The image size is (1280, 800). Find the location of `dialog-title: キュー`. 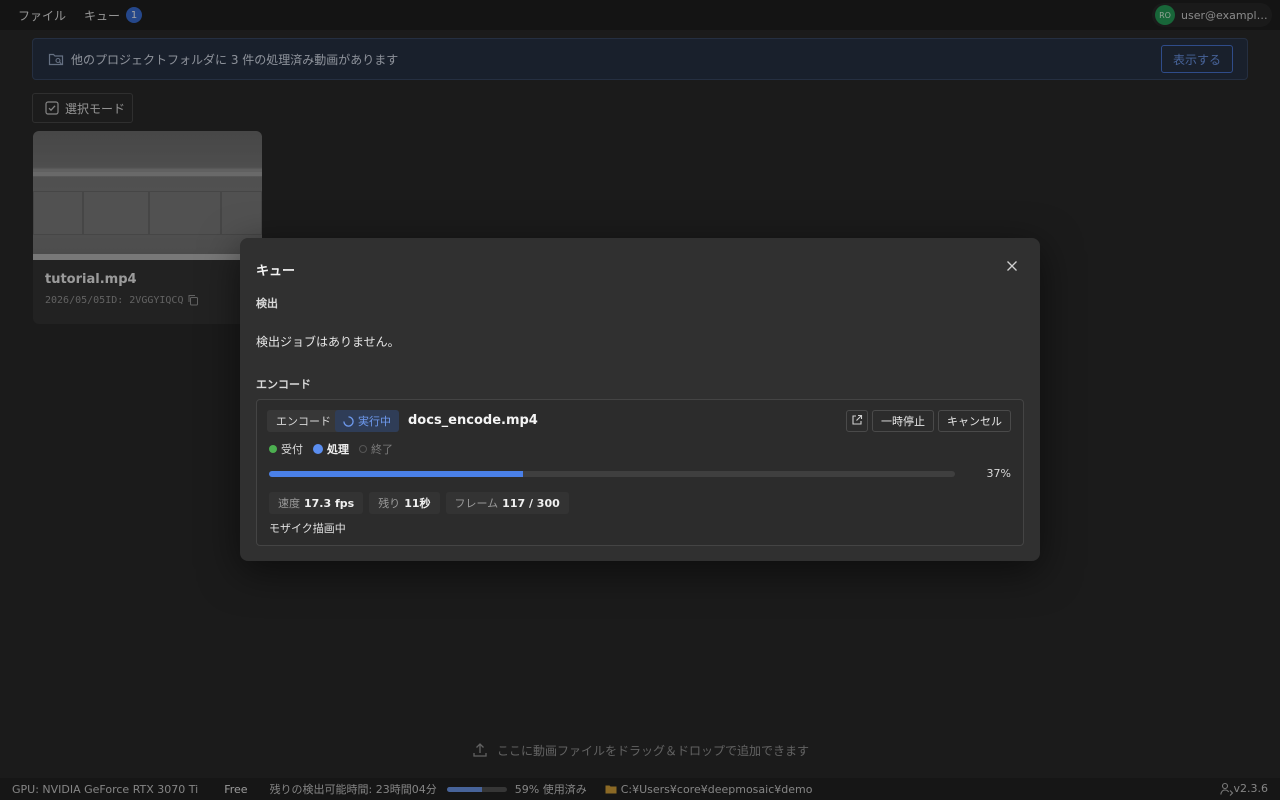

dialog-title: キュー is located at coordinates (276, 271).